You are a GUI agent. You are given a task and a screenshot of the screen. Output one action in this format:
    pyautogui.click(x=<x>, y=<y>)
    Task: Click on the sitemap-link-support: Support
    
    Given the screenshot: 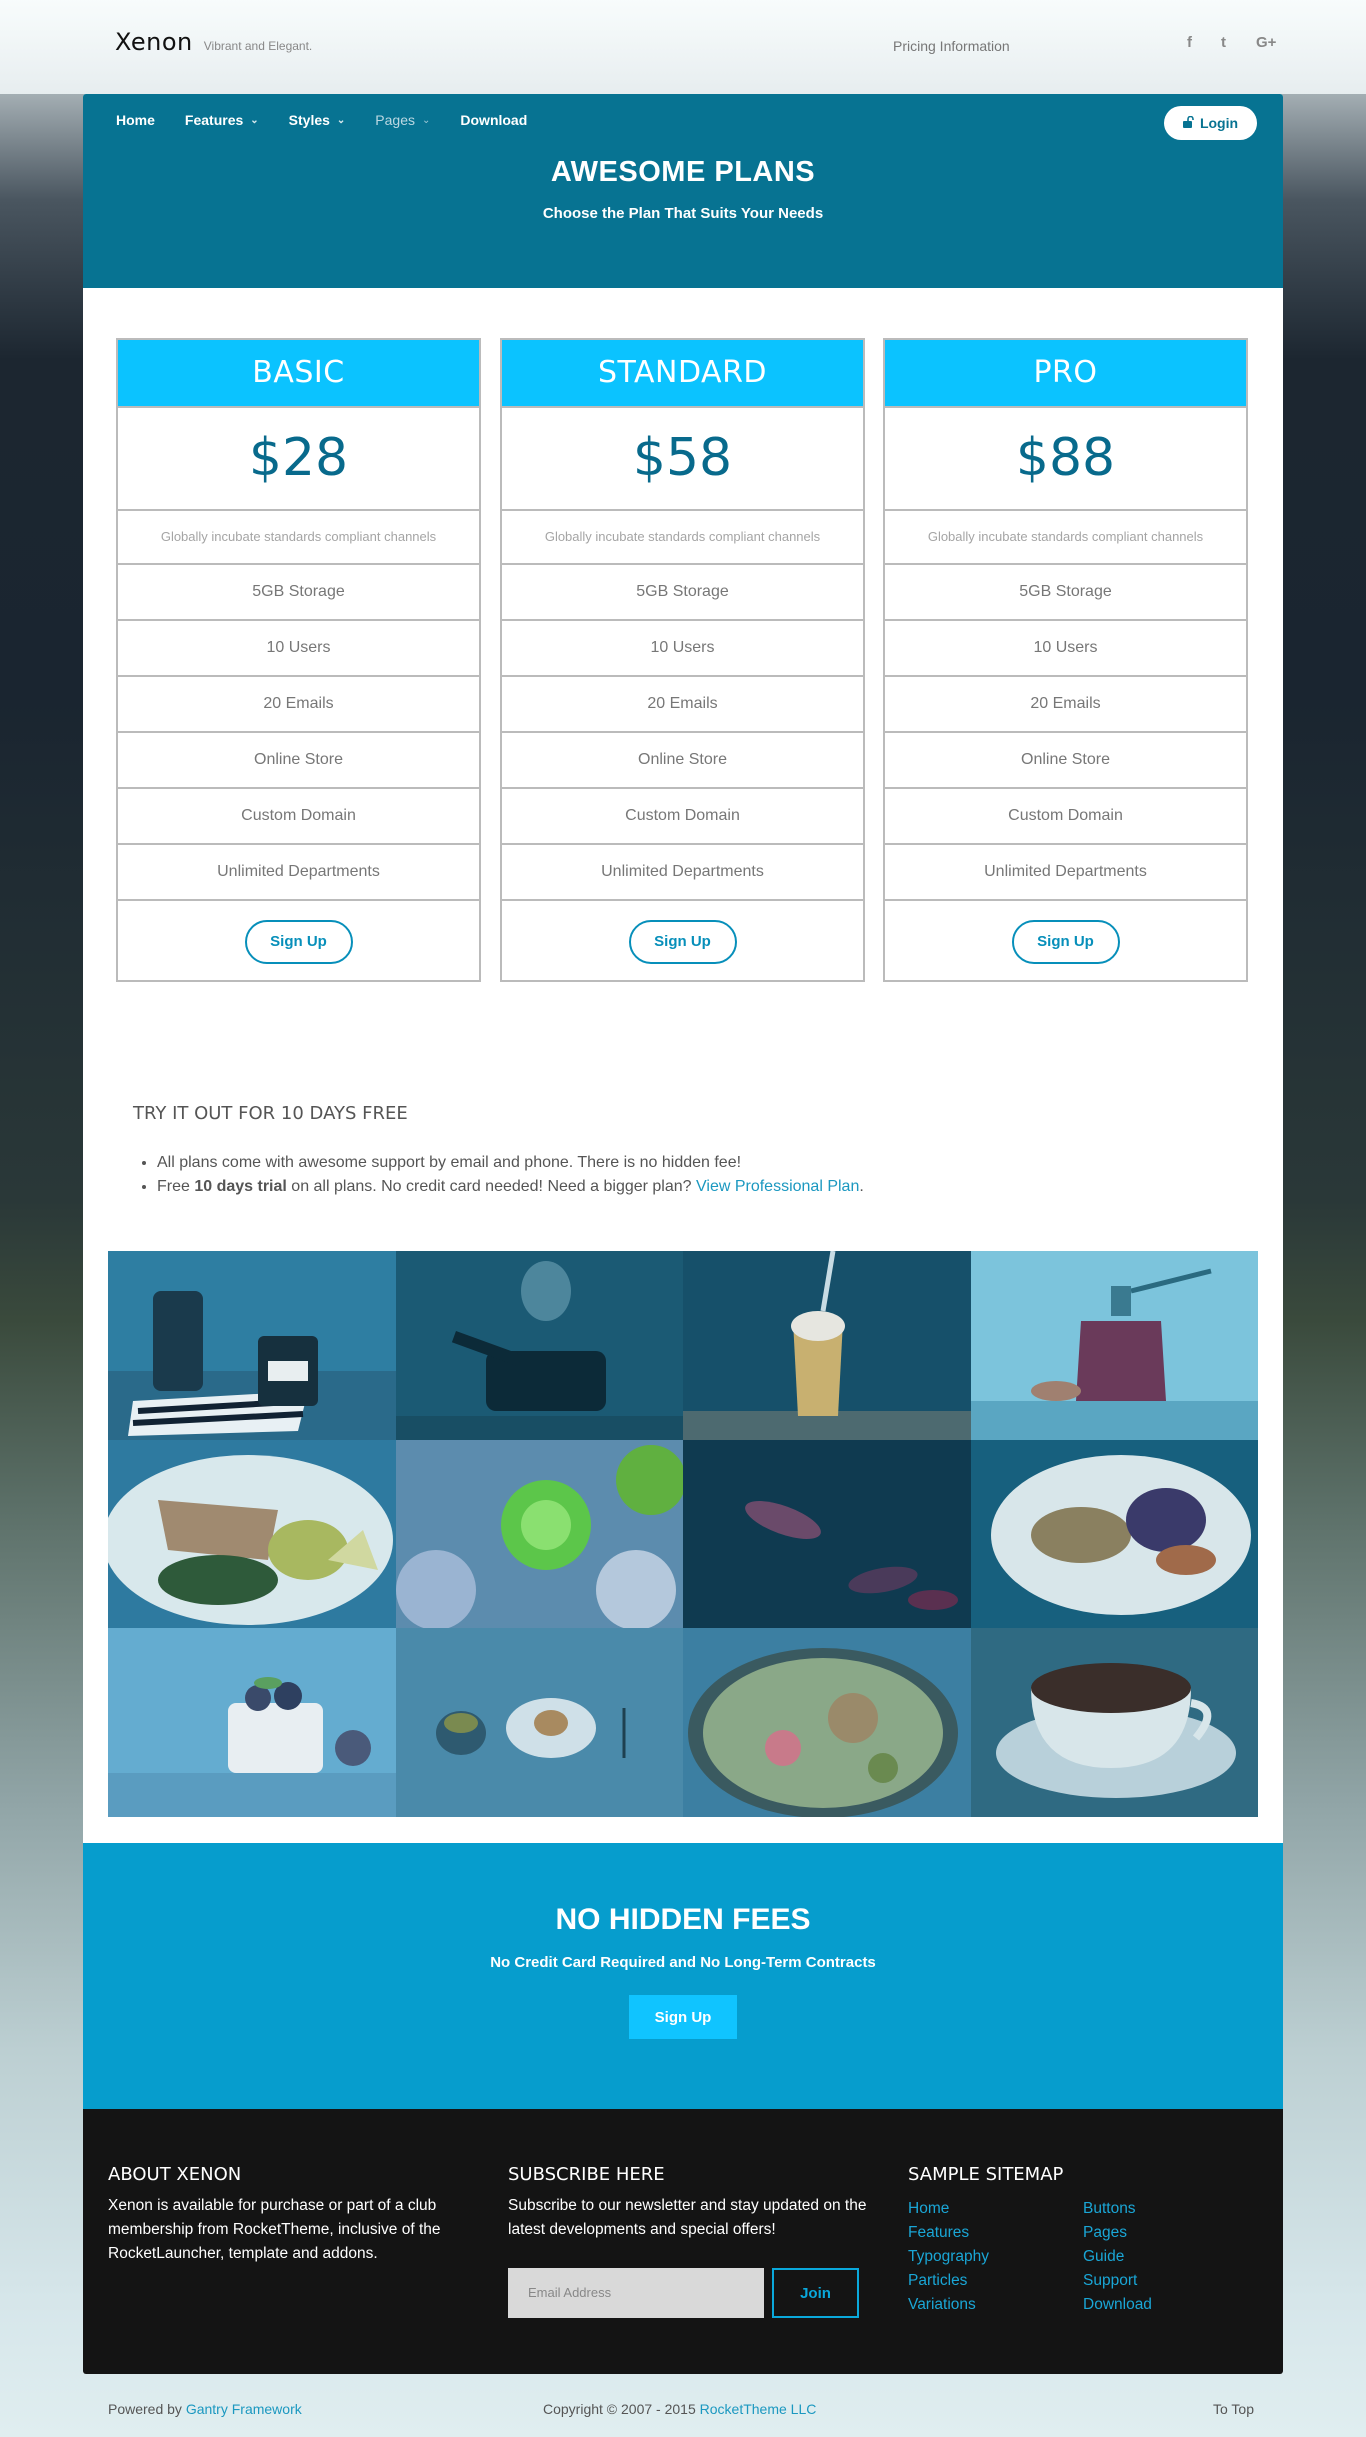 What is the action you would take?
    pyautogui.click(x=1117, y=2281)
    